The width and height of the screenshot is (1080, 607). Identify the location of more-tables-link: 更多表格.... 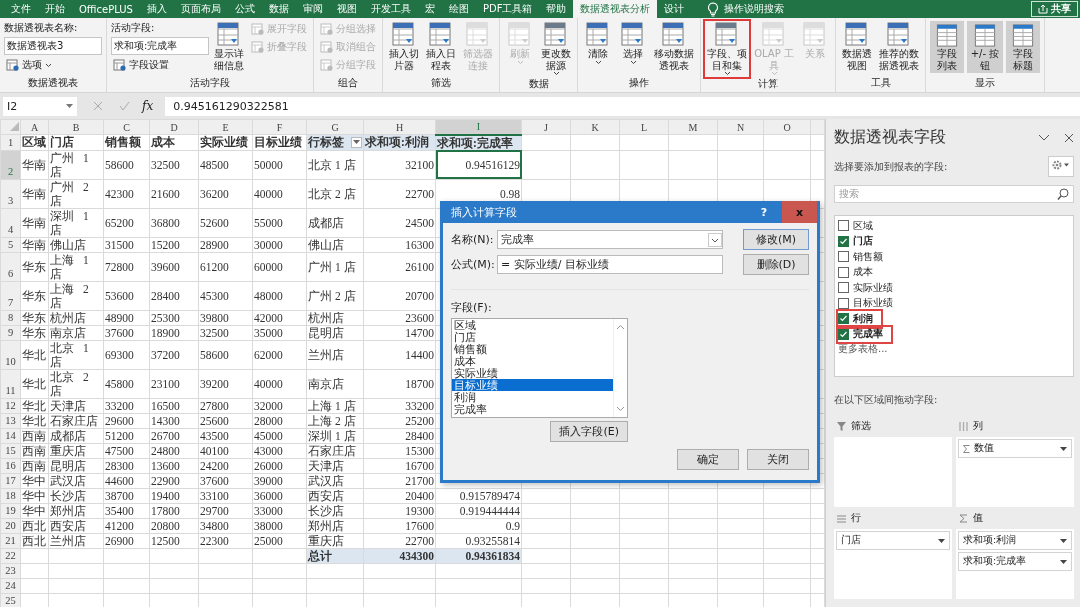
(863, 349).